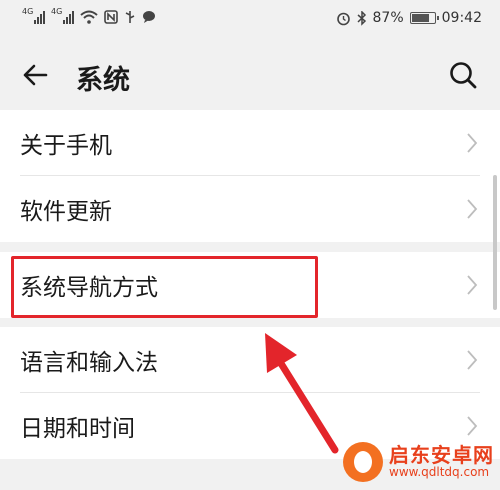 The width and height of the screenshot is (500, 490). What do you see at coordinates (149, 17) in the screenshot?
I see `message-icon` at bounding box center [149, 17].